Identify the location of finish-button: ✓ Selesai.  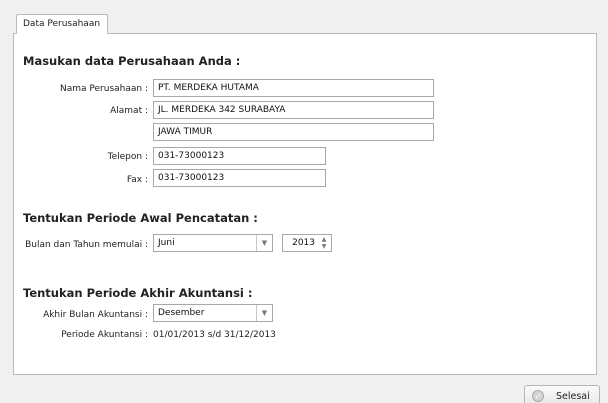
(562, 394).